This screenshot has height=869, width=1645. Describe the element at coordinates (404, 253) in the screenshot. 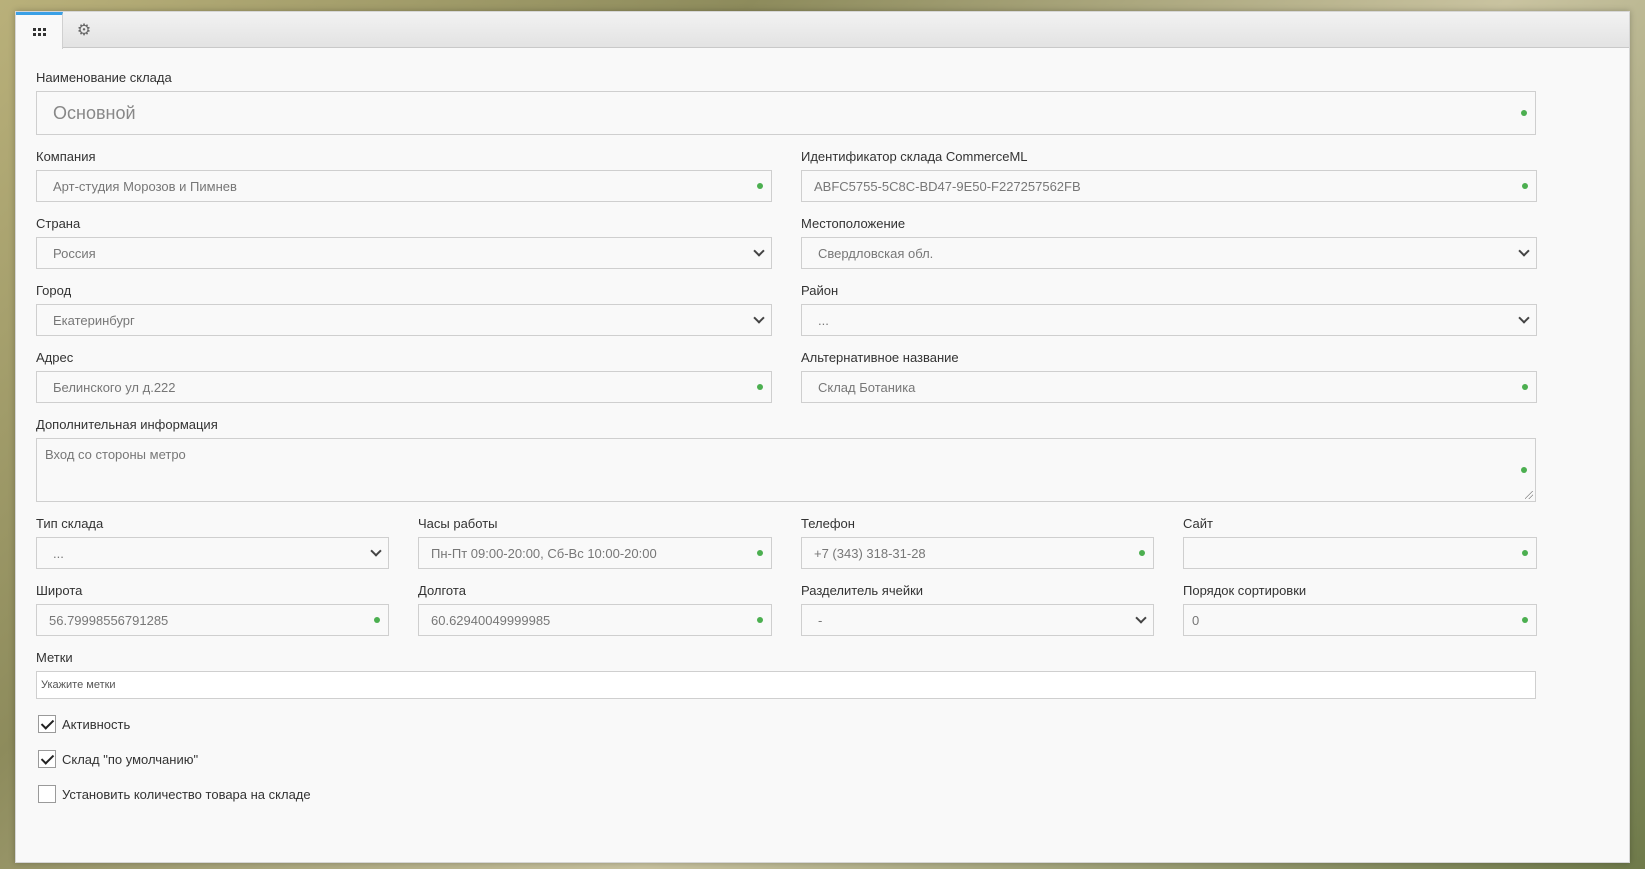

I see `country-select: Россия` at that location.